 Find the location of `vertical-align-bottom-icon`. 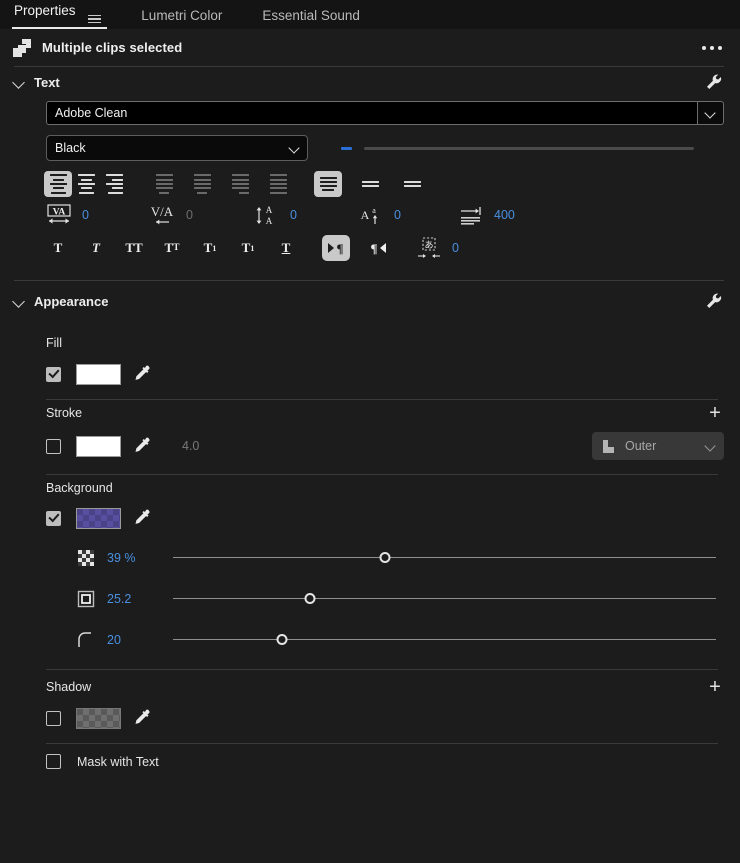

vertical-align-bottom-icon is located at coordinates (412, 184).